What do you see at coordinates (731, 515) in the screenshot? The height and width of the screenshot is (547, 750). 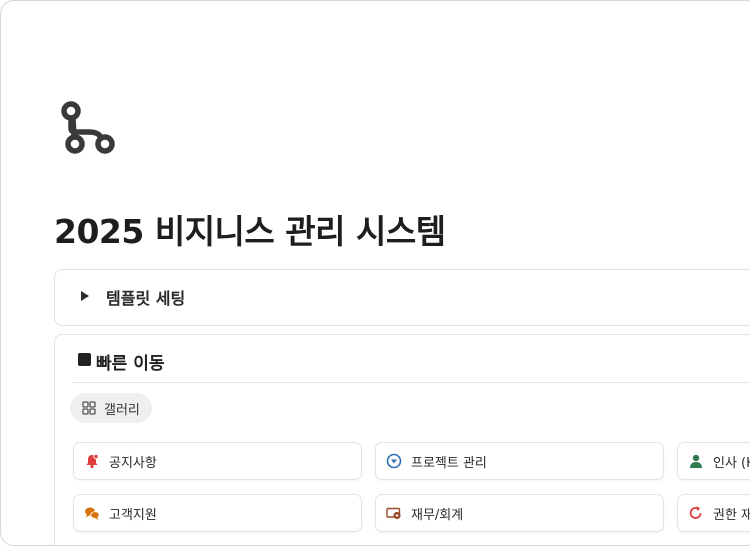 I see `card-label: 권한 재` at bounding box center [731, 515].